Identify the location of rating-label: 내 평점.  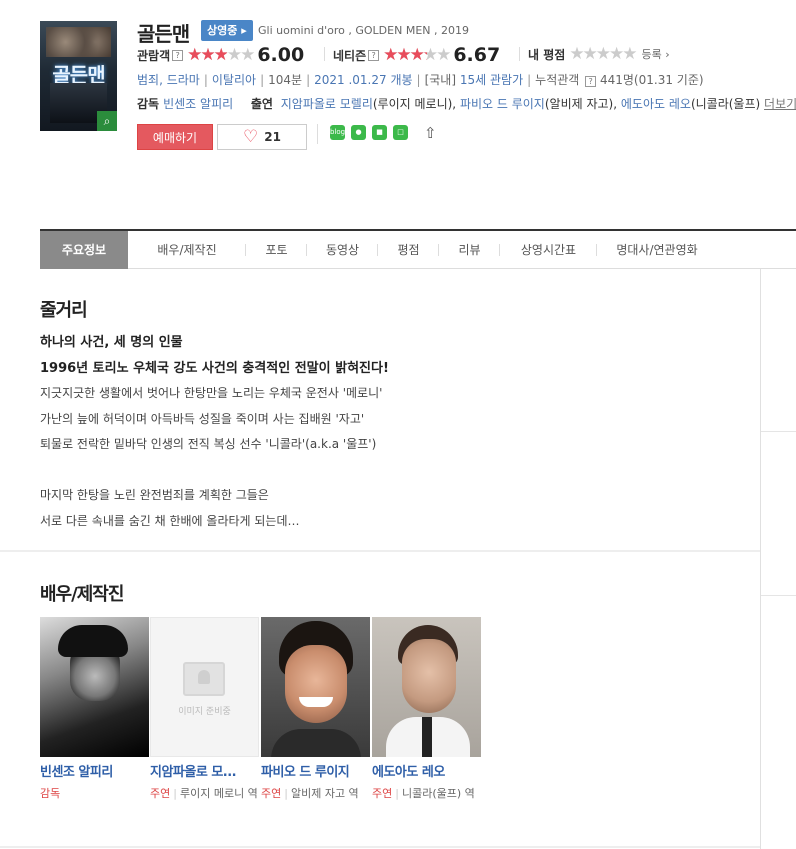
(547, 54).